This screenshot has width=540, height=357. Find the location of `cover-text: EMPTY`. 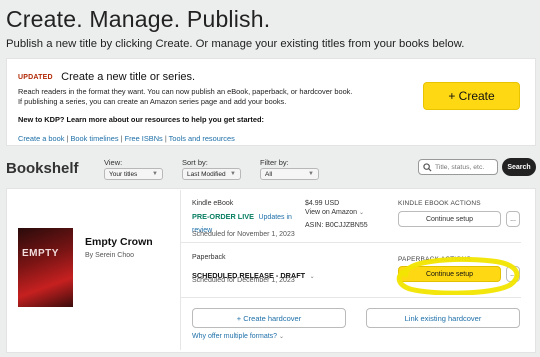

cover-text: EMPTY is located at coordinates (40, 253).